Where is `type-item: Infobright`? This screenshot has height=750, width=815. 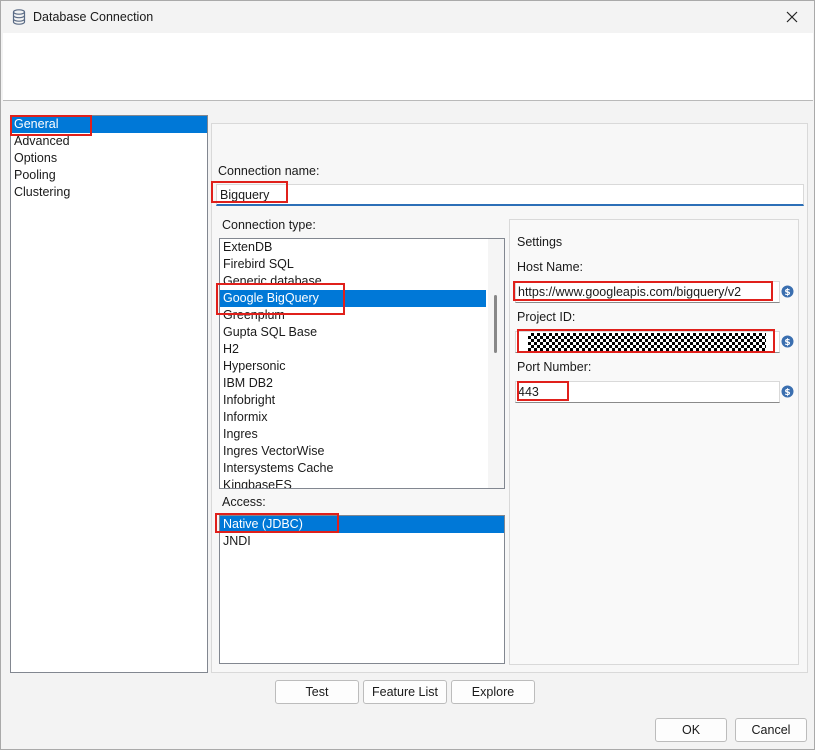
type-item: Infobright is located at coordinates (353, 400).